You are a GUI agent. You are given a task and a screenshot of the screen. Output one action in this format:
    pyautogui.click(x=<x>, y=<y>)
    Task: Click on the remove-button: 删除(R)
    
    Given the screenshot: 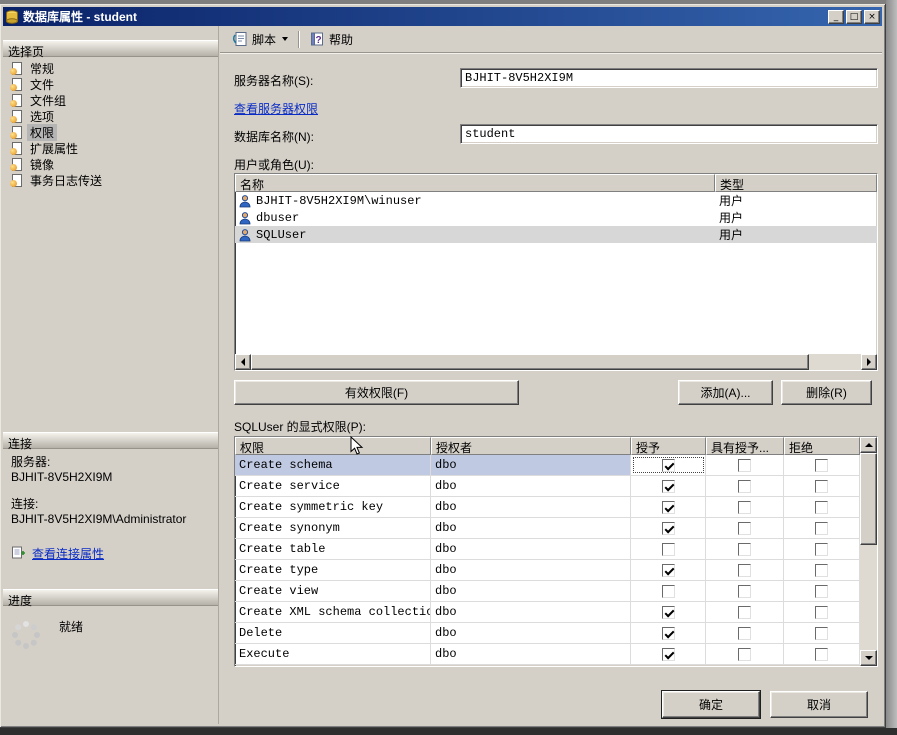 What is the action you would take?
    pyautogui.click(x=826, y=392)
    